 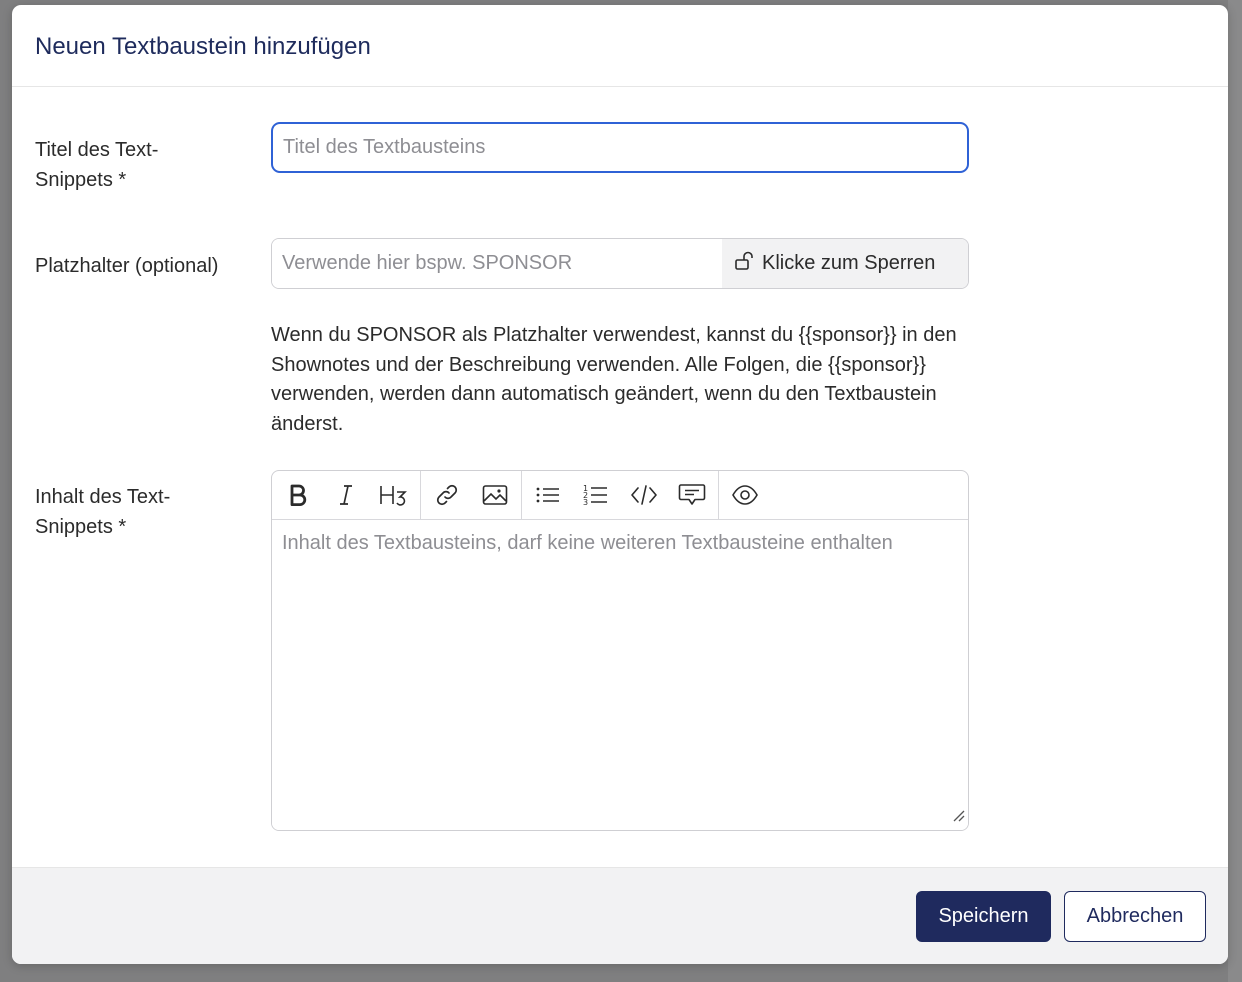 What do you see at coordinates (298, 495) in the screenshot?
I see `bold-icon` at bounding box center [298, 495].